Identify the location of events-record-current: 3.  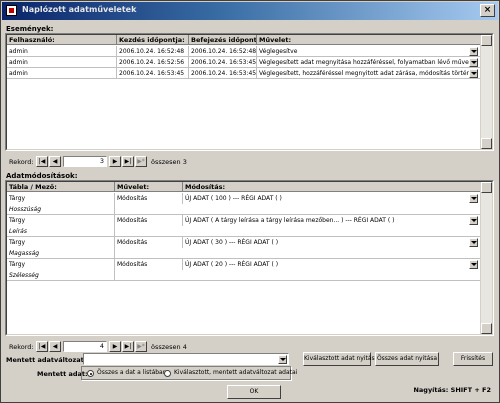
(85, 161).